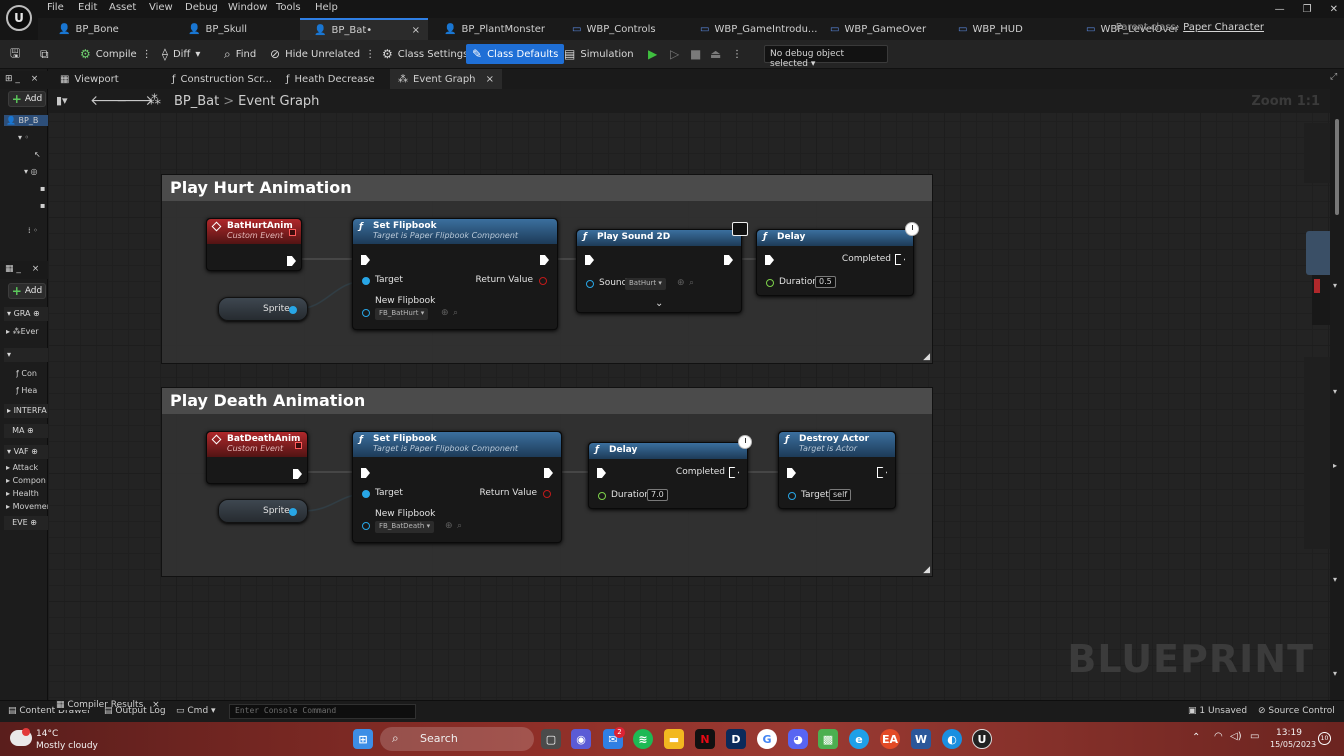 This screenshot has width=1344, height=756. What do you see at coordinates (161, 7) in the screenshot?
I see `menu-view: View` at bounding box center [161, 7].